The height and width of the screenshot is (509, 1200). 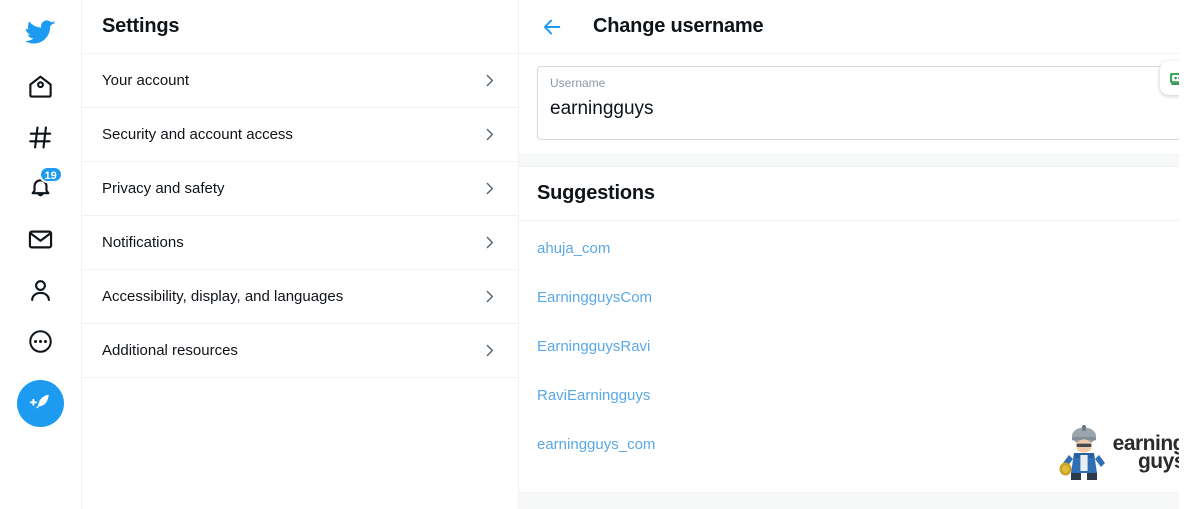 What do you see at coordinates (41, 137) in the screenshot?
I see `explore-hashtag-icon` at bounding box center [41, 137].